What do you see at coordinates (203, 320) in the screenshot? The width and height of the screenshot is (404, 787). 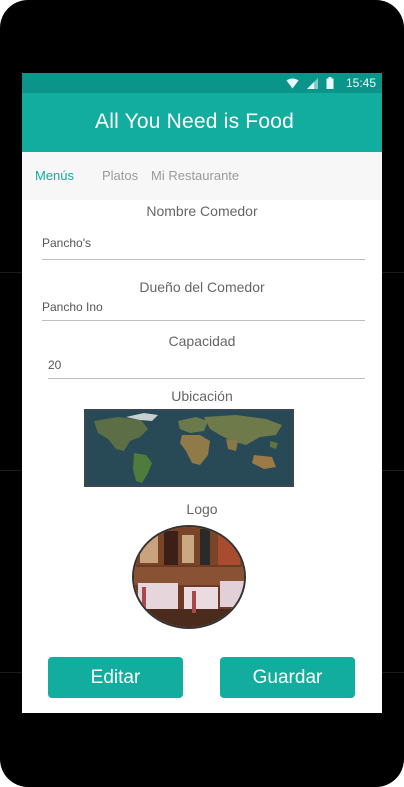 I see `dueno-comedor-underline` at bounding box center [203, 320].